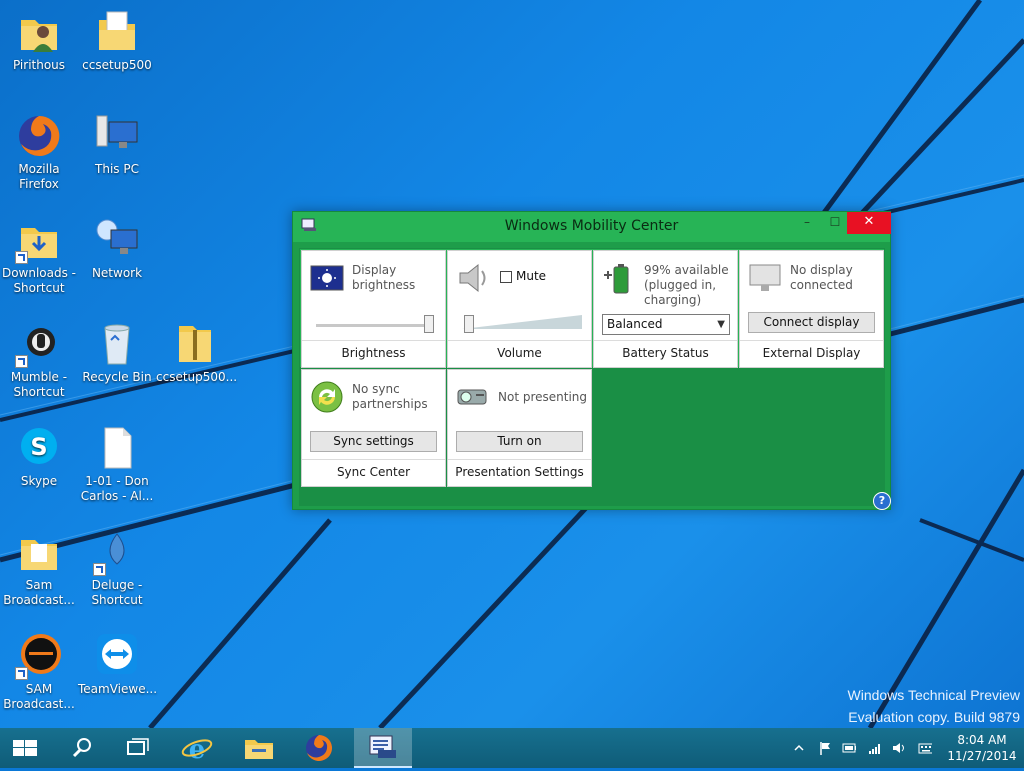 This screenshot has height=771, width=1024. What do you see at coordinates (39, 384) in the screenshot?
I see `desktop-icon-label: Mumble - Shortcut` at bounding box center [39, 384].